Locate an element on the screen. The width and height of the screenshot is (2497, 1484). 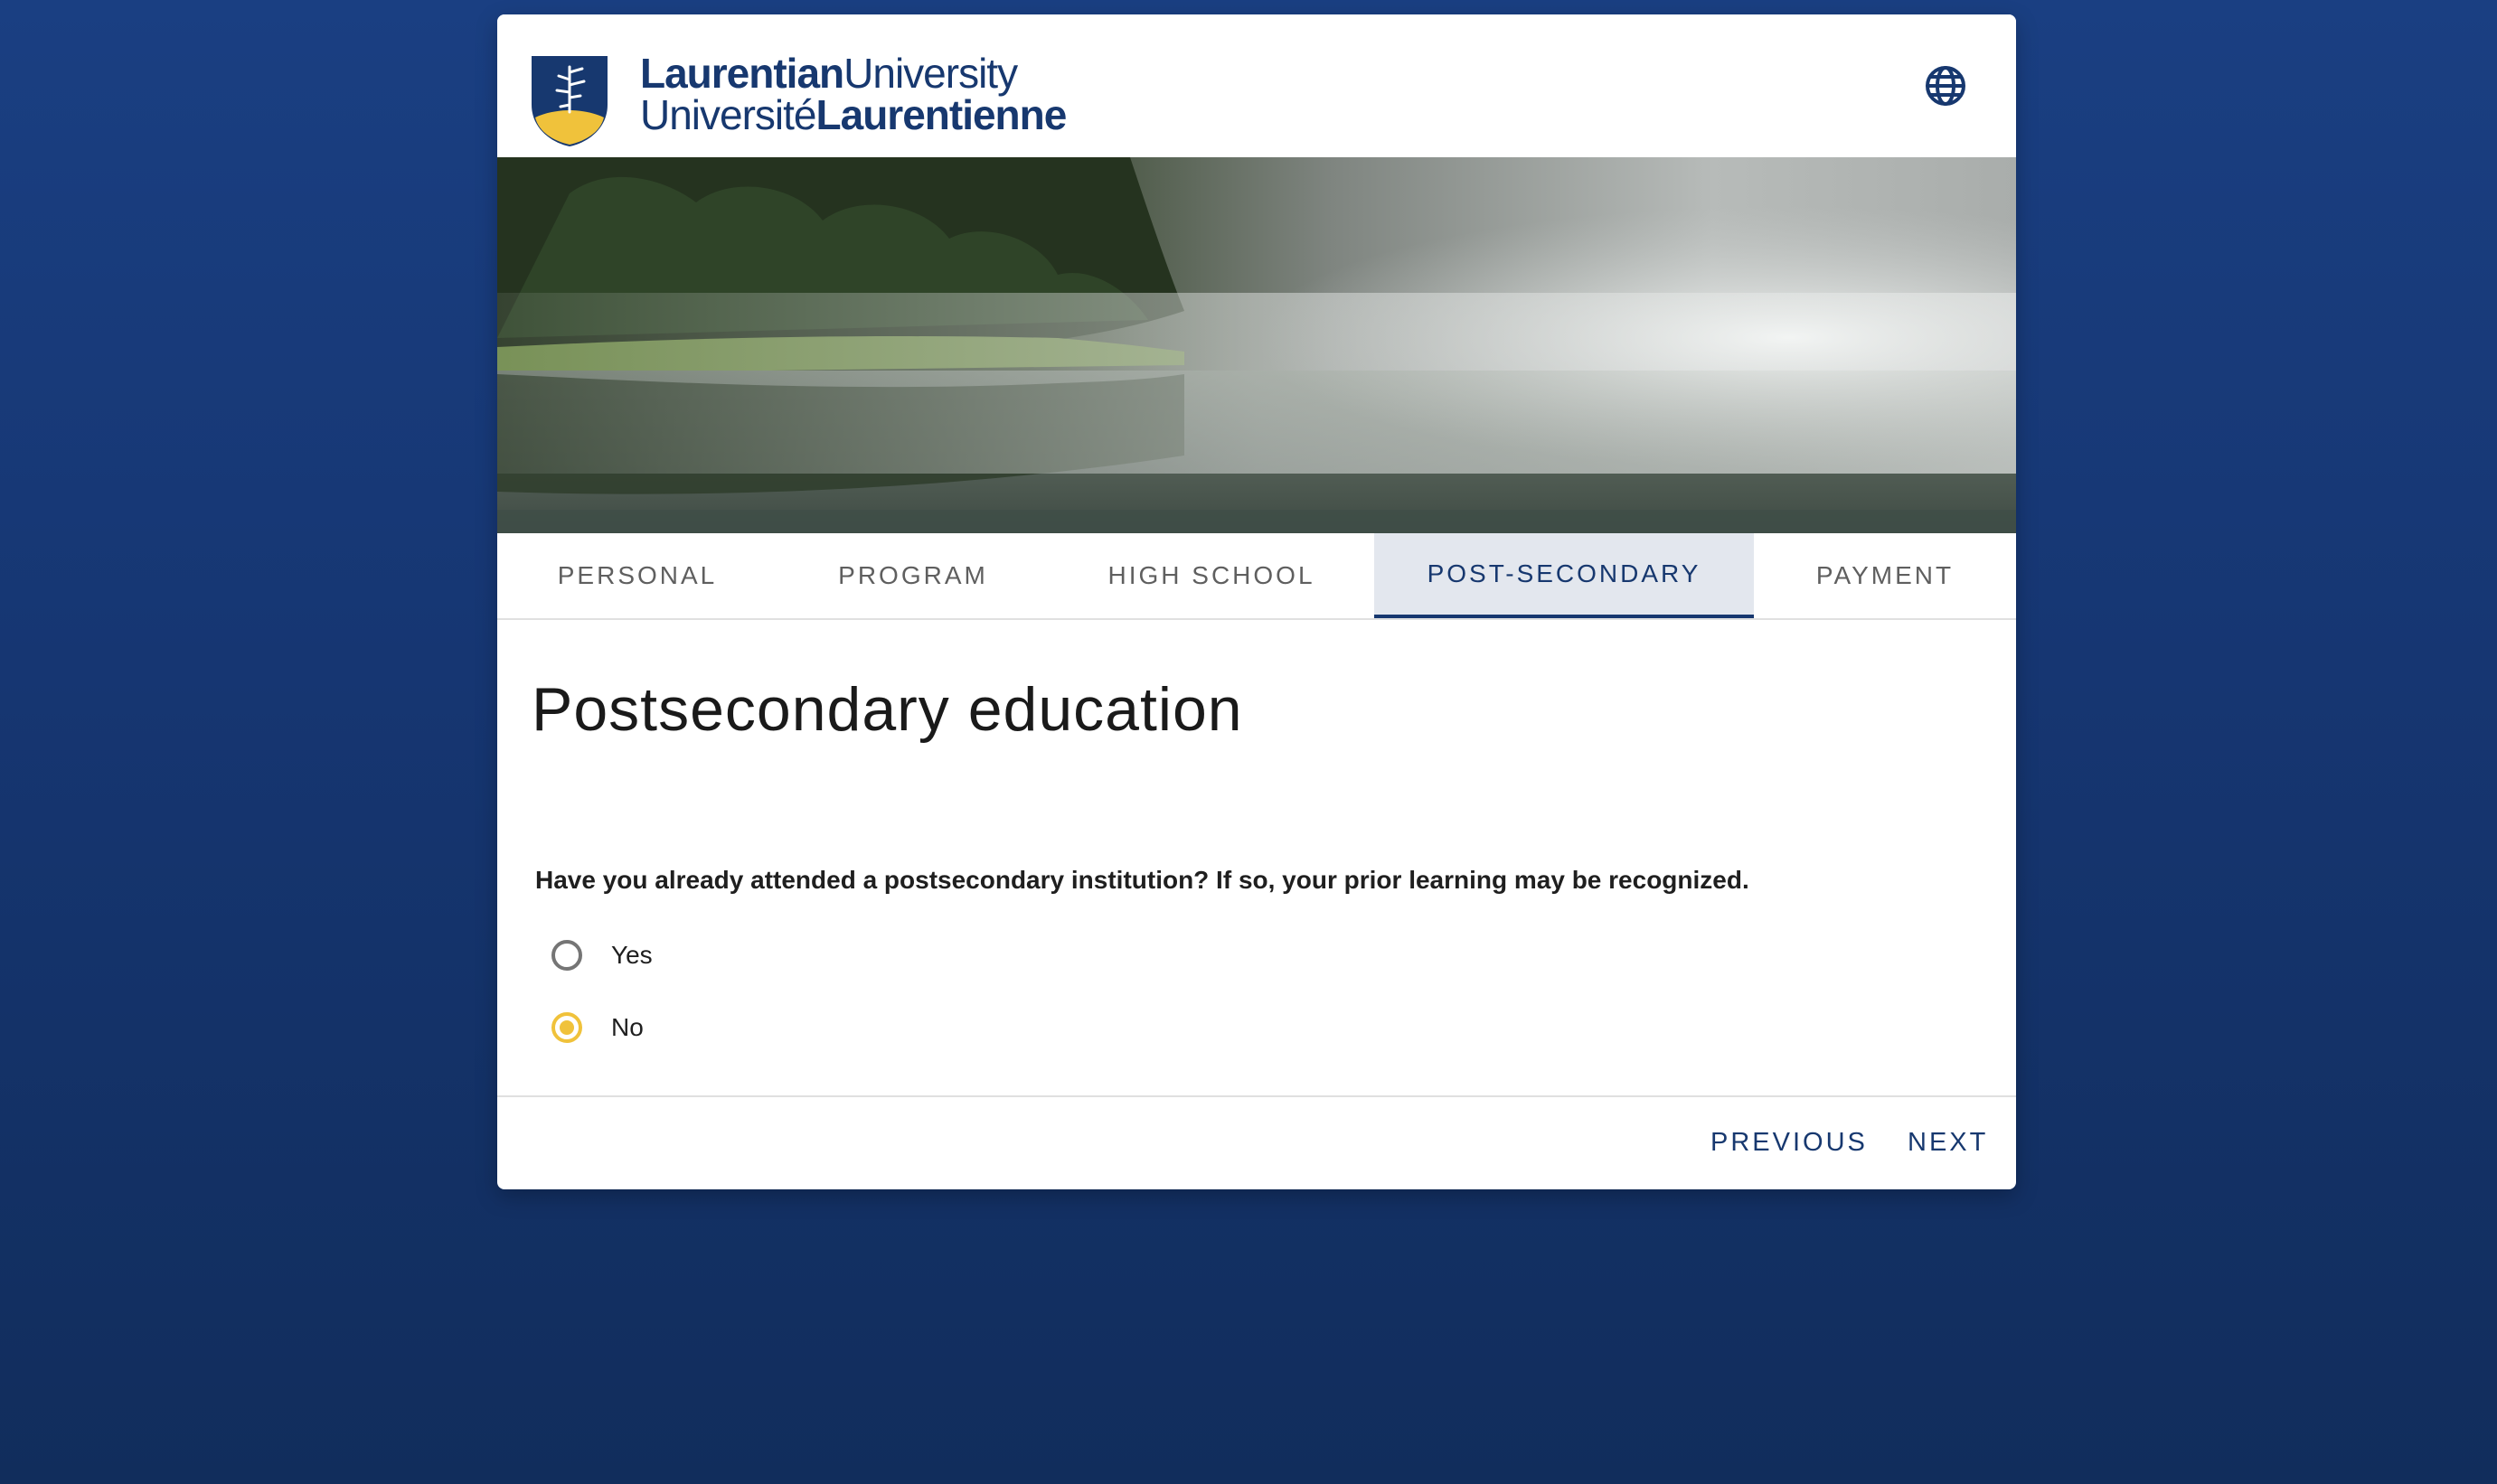
tab-program: PROGRAM is located at coordinates (913, 576).